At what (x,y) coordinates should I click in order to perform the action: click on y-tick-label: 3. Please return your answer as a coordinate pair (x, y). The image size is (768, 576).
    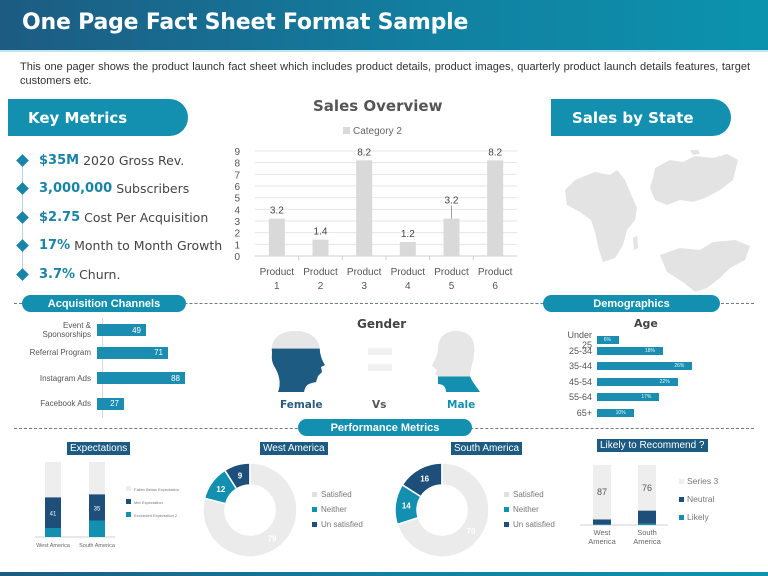
    Looking at the image, I should click on (237, 222).